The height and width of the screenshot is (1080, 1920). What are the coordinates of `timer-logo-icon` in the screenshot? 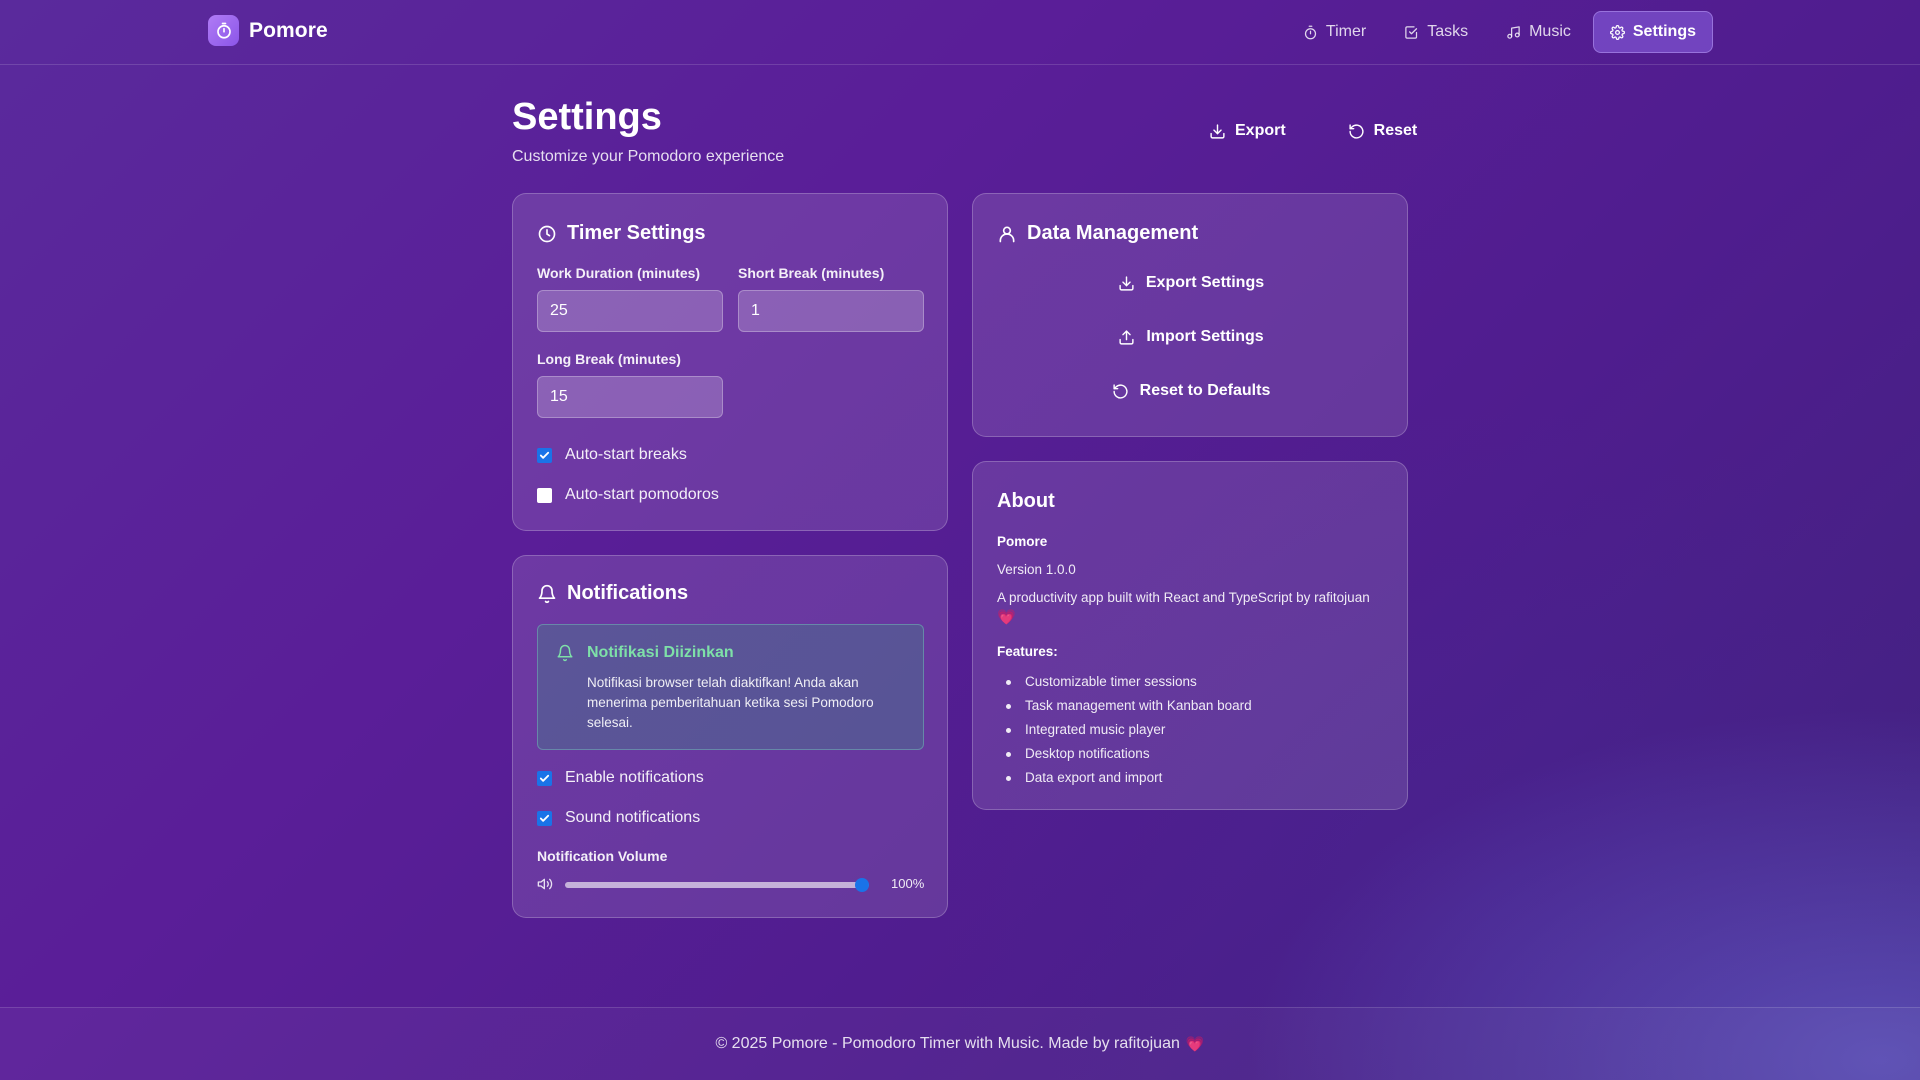 It's located at (223, 30).